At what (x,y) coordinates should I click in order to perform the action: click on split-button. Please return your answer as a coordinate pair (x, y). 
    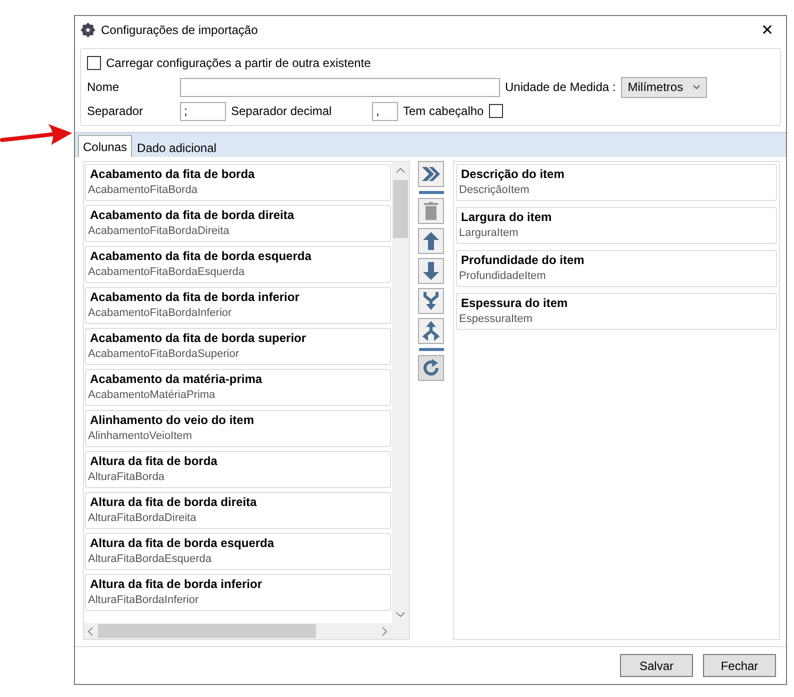
    Looking at the image, I should click on (431, 331).